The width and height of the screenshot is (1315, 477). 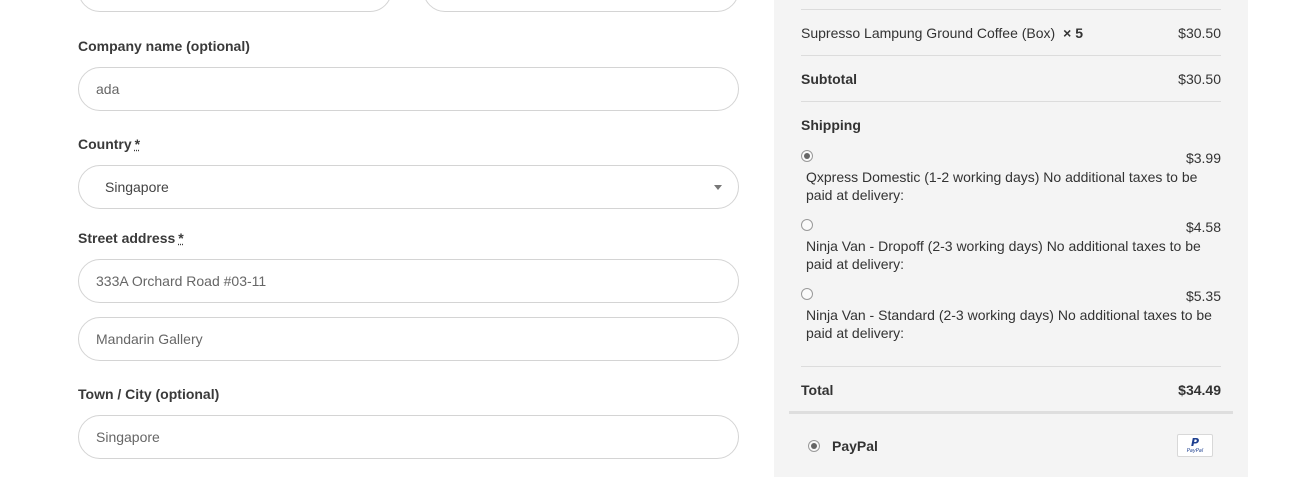 What do you see at coordinates (807, 156) in the screenshot?
I see `shipping-option-qxpress-radio` at bounding box center [807, 156].